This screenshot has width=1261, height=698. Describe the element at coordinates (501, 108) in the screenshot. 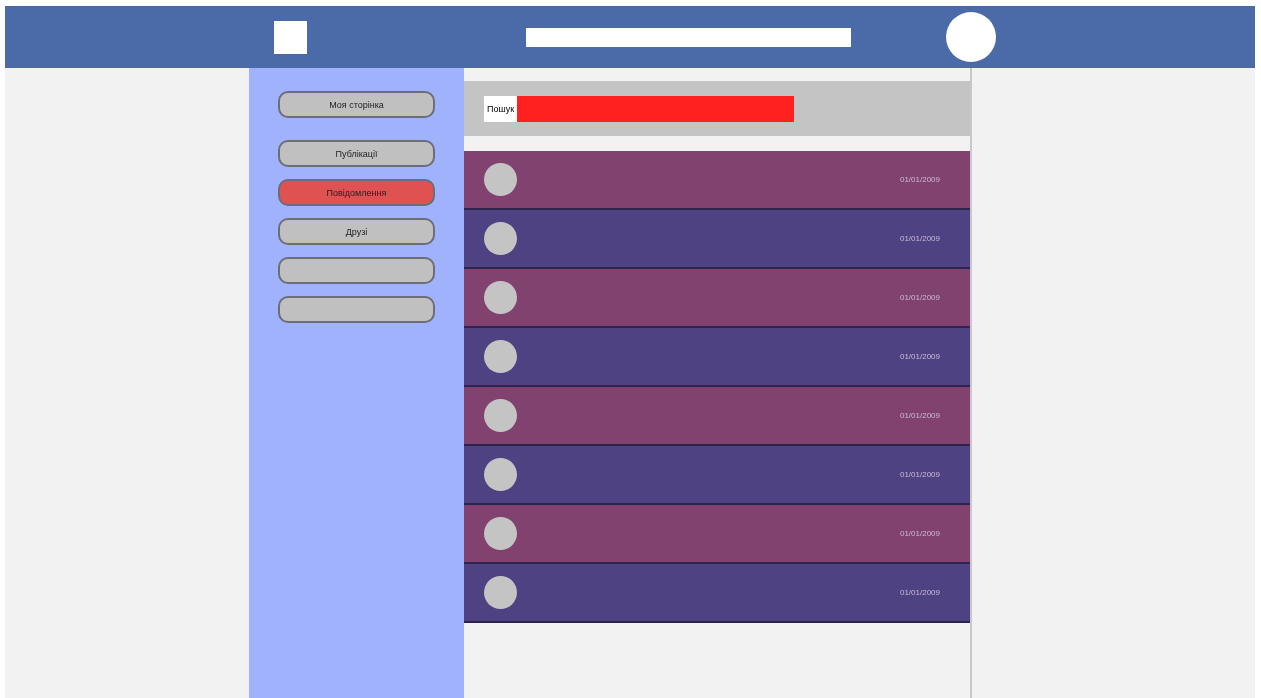

I see `toolbar-label: Пошук` at that location.